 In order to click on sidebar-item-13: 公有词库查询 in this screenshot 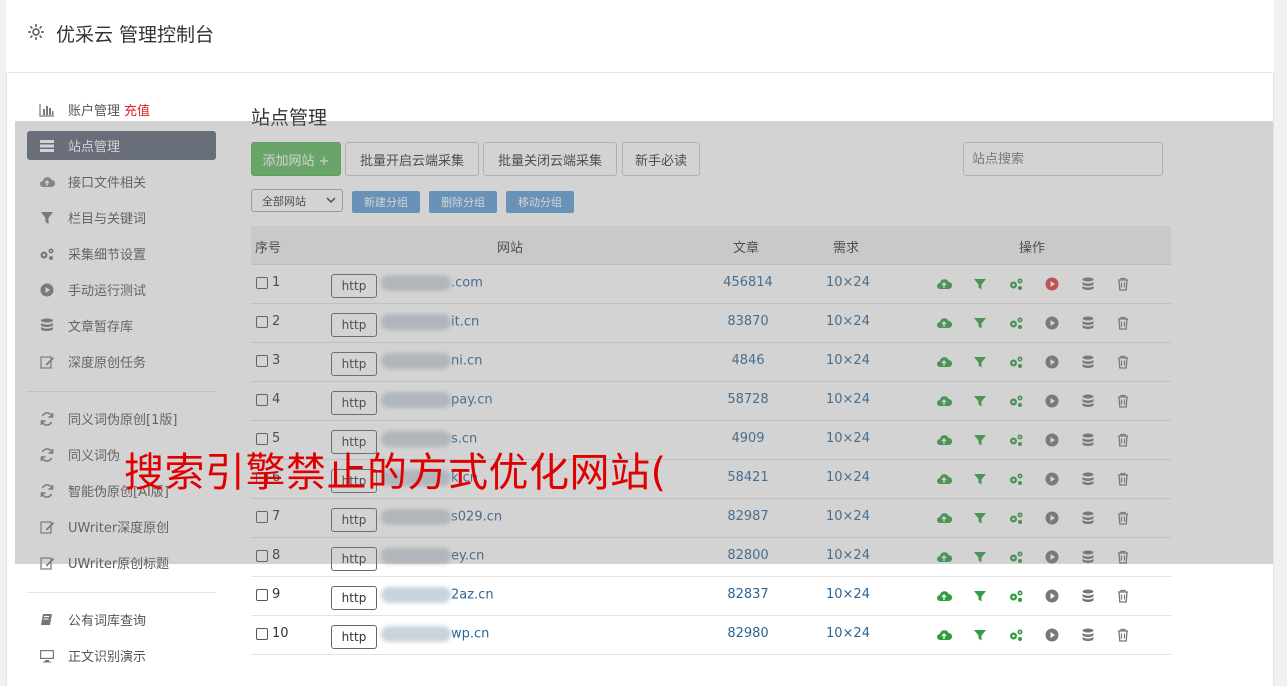, I will do `click(121, 619)`.